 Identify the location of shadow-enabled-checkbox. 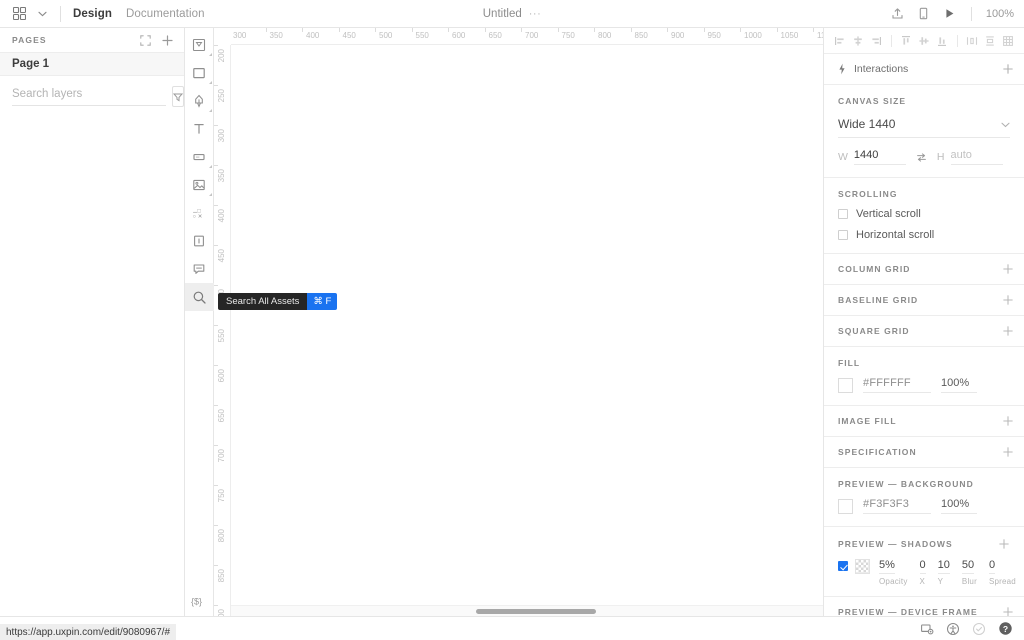
(843, 566).